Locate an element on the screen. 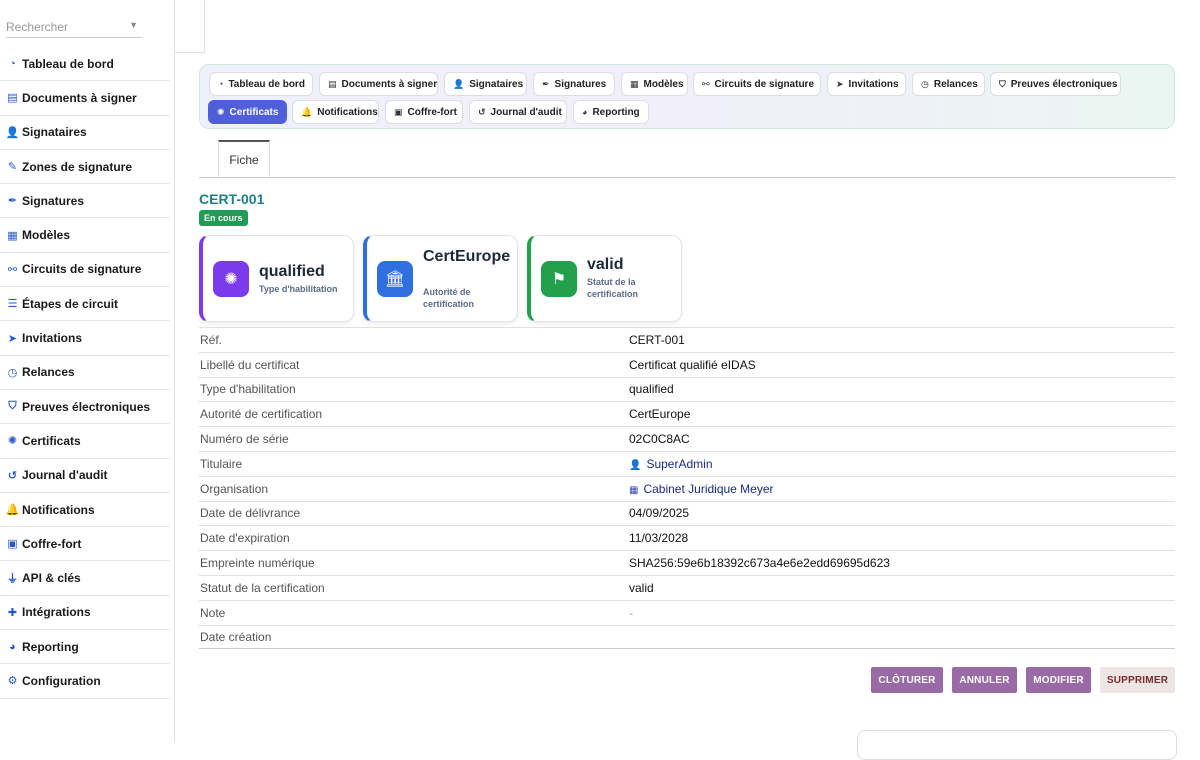  edit-button-label: MODIFIER is located at coordinates (1058, 680).